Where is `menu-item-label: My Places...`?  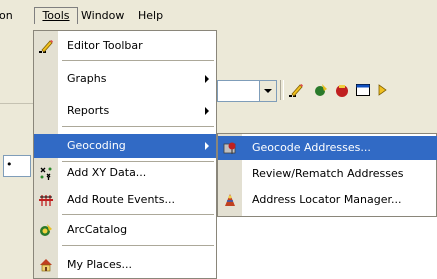
menu-item-label: My Places... is located at coordinates (99, 264).